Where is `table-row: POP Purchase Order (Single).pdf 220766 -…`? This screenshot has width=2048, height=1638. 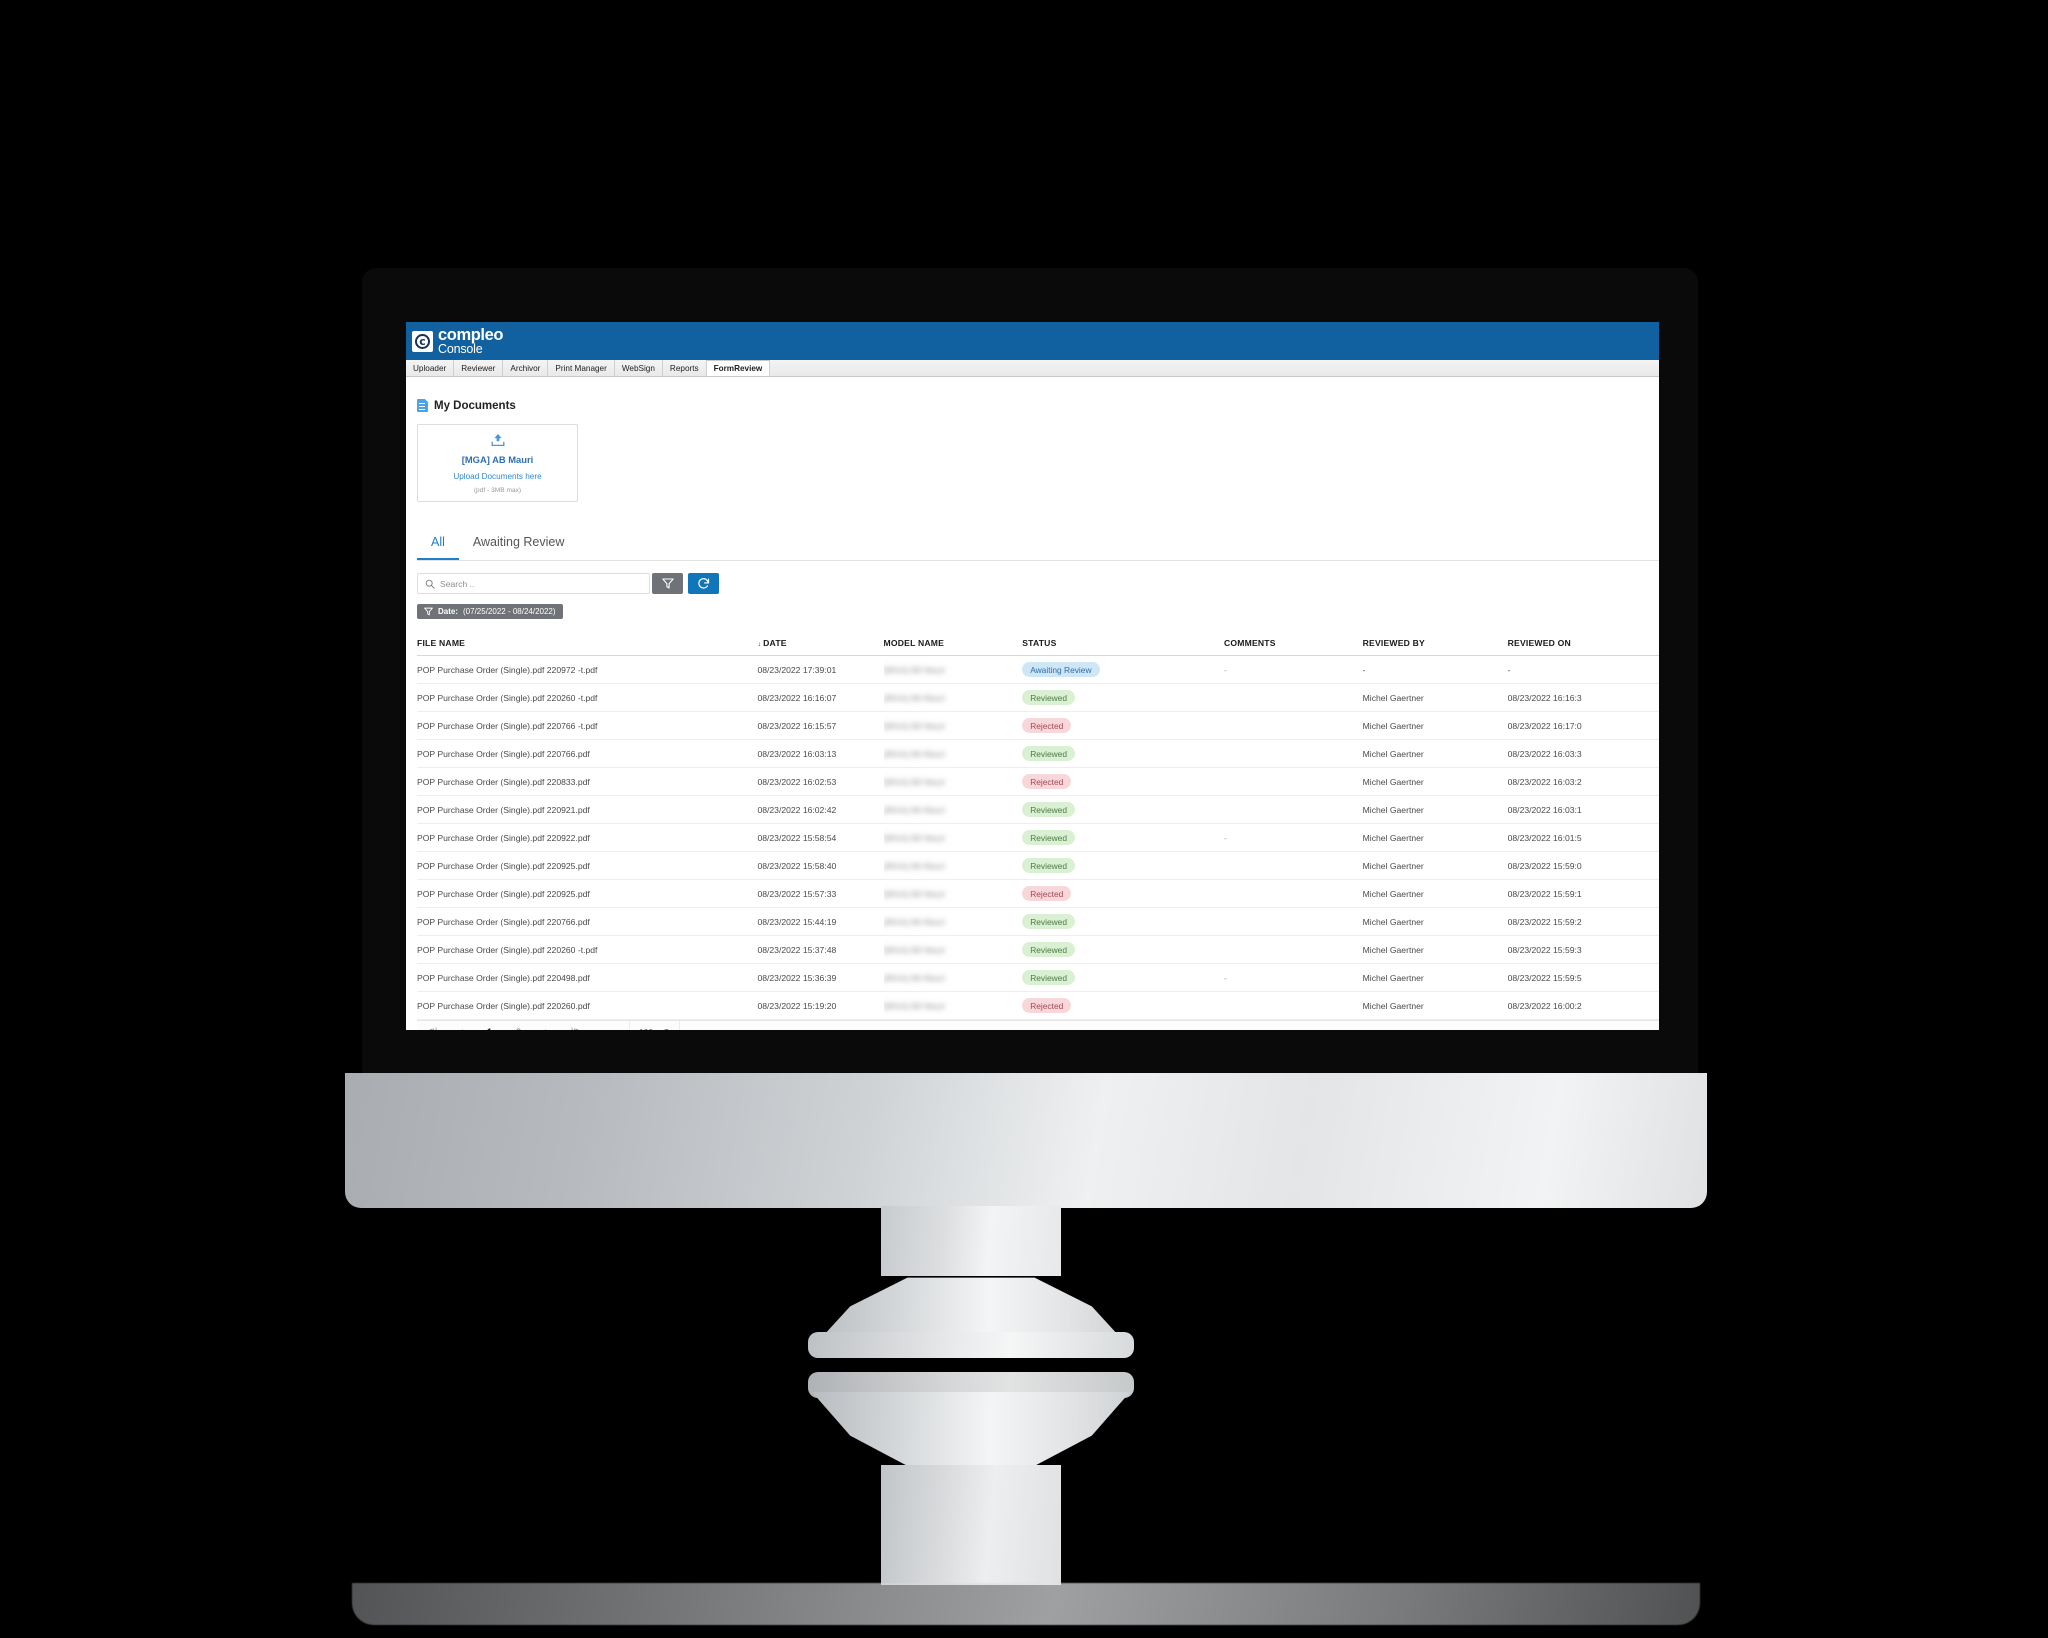
table-row: POP Purchase Order (Single).pdf 220766 -… is located at coordinates (1038, 725).